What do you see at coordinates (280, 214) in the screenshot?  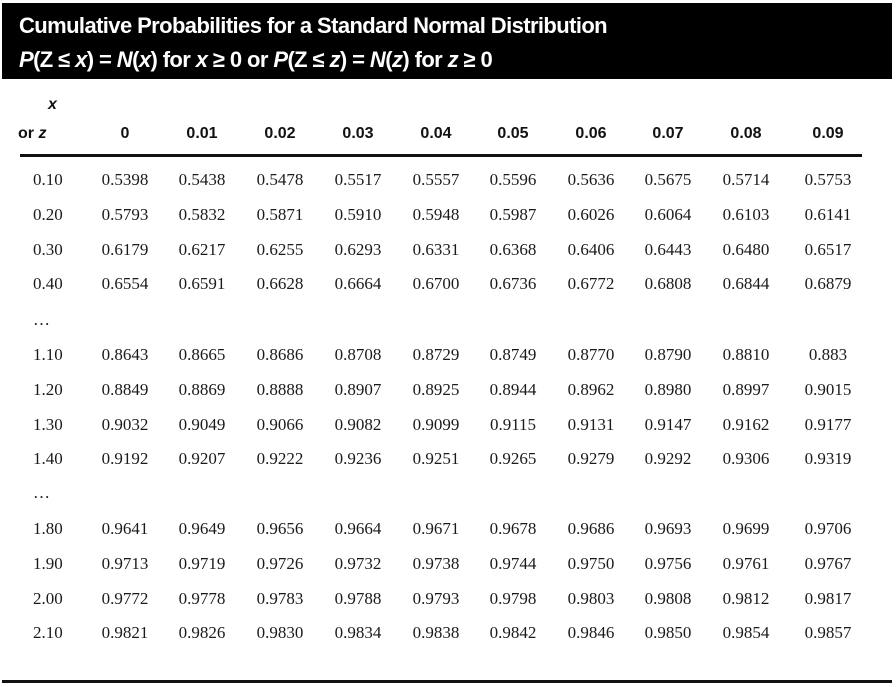 I see `probability-cell: 0.5871` at bounding box center [280, 214].